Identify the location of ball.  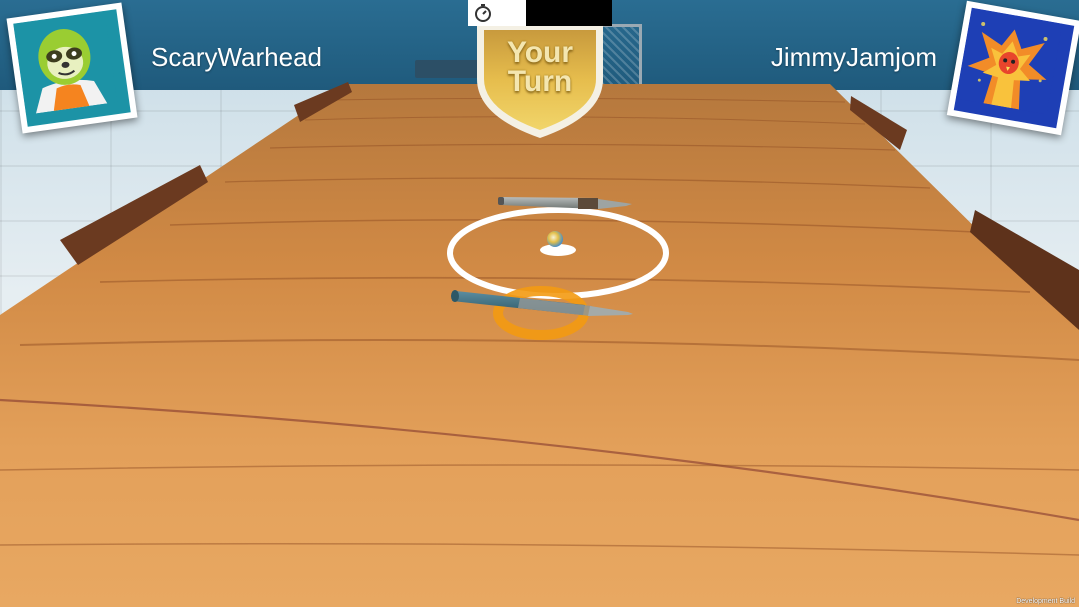
(555, 239).